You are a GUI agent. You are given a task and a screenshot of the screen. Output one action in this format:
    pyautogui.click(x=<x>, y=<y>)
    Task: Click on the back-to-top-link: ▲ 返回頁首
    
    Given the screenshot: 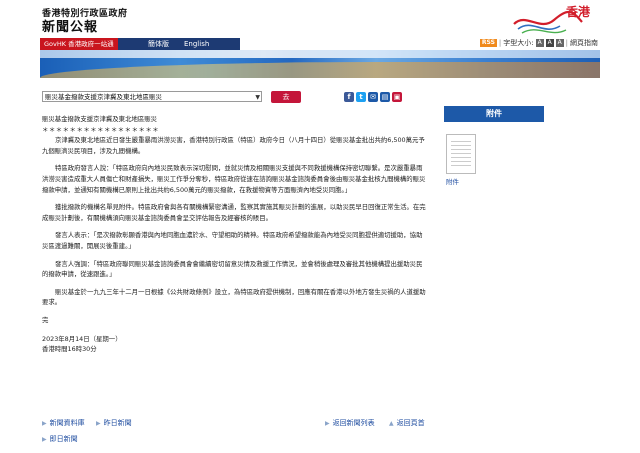 What is the action you would take?
    pyautogui.click(x=407, y=423)
    